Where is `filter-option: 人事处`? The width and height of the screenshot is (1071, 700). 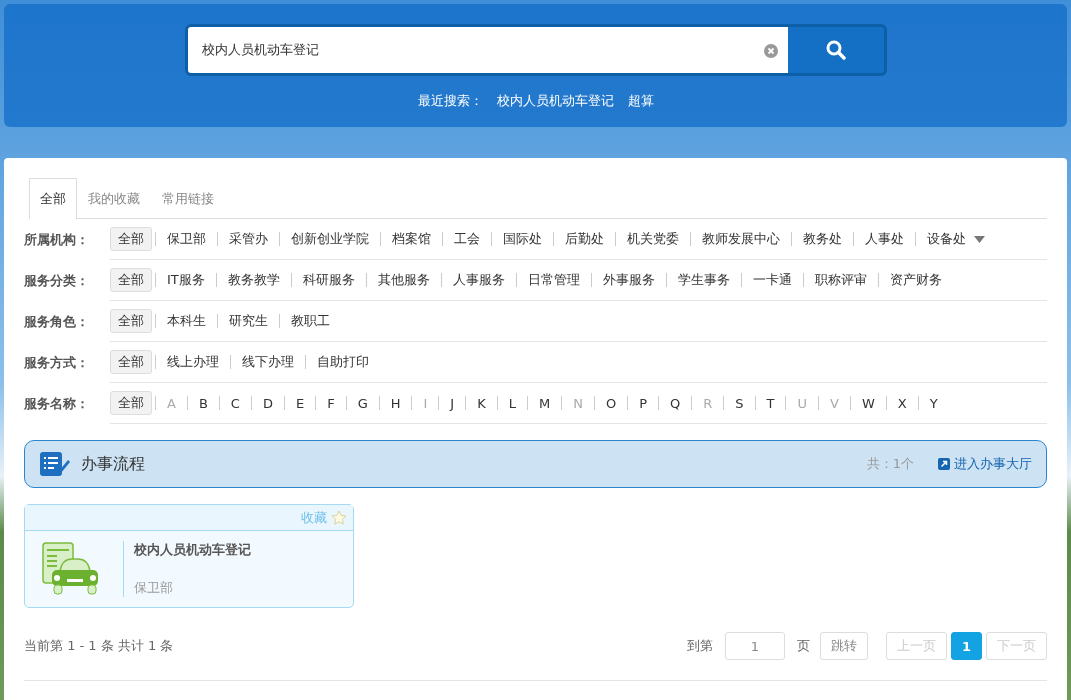
filter-option: 人事处 is located at coordinates (884, 239).